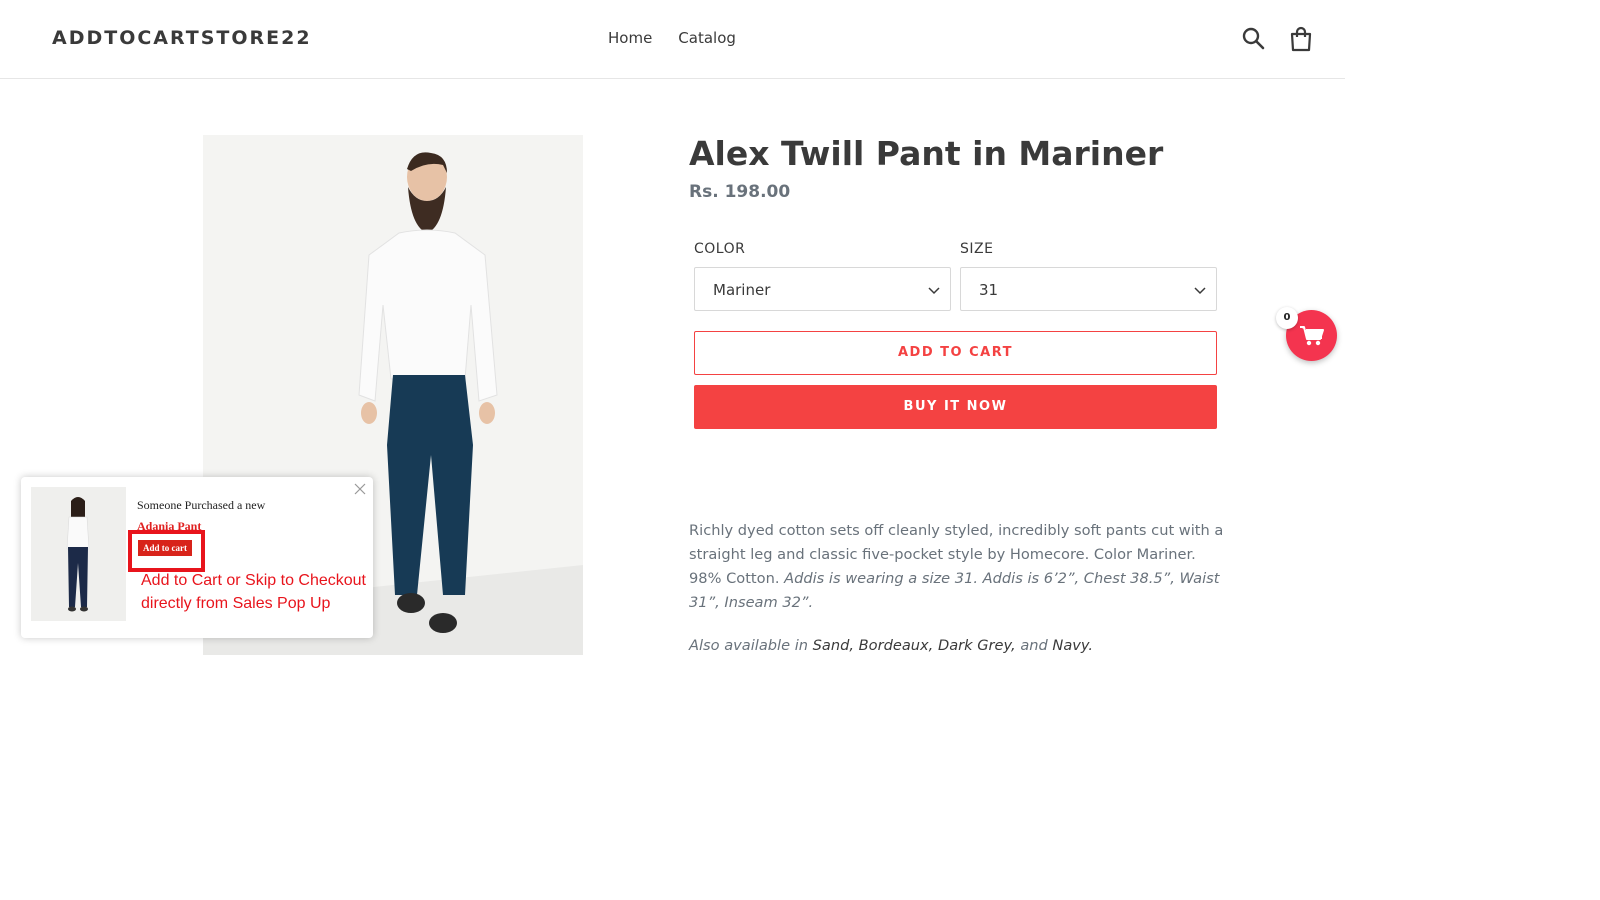 The image size is (1600, 900). What do you see at coordinates (749, 645) in the screenshot?
I see `also-available-prefix: Also available in` at bounding box center [749, 645].